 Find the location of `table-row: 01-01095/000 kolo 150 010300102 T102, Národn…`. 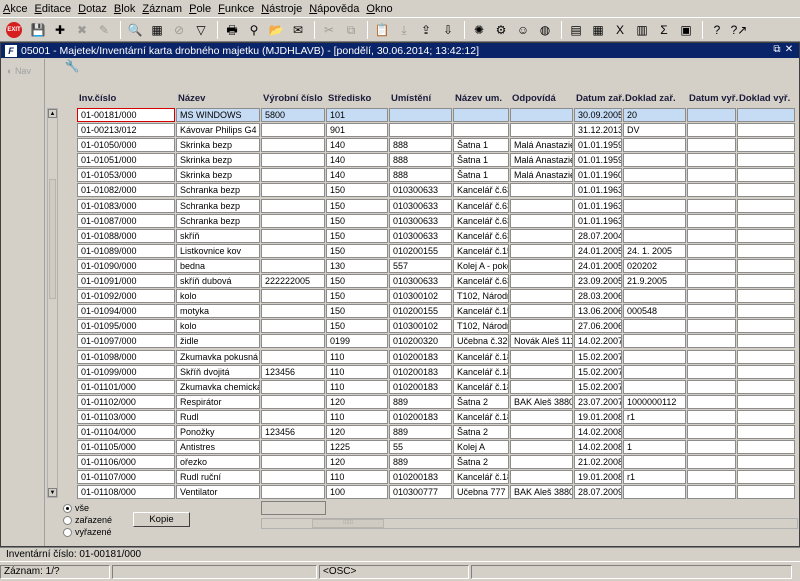

table-row: 01-01095/000 kolo 150 010300102 T102, Národn… is located at coordinates (436, 326).